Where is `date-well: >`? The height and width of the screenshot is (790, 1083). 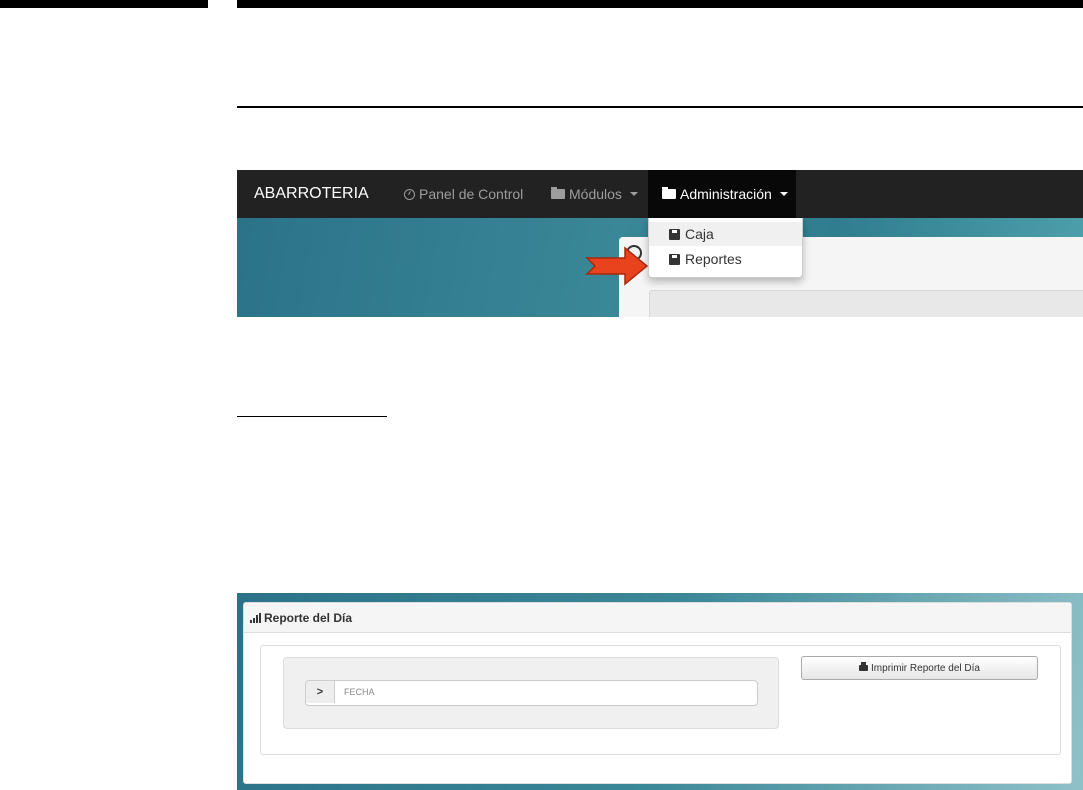 date-well: > is located at coordinates (531, 693).